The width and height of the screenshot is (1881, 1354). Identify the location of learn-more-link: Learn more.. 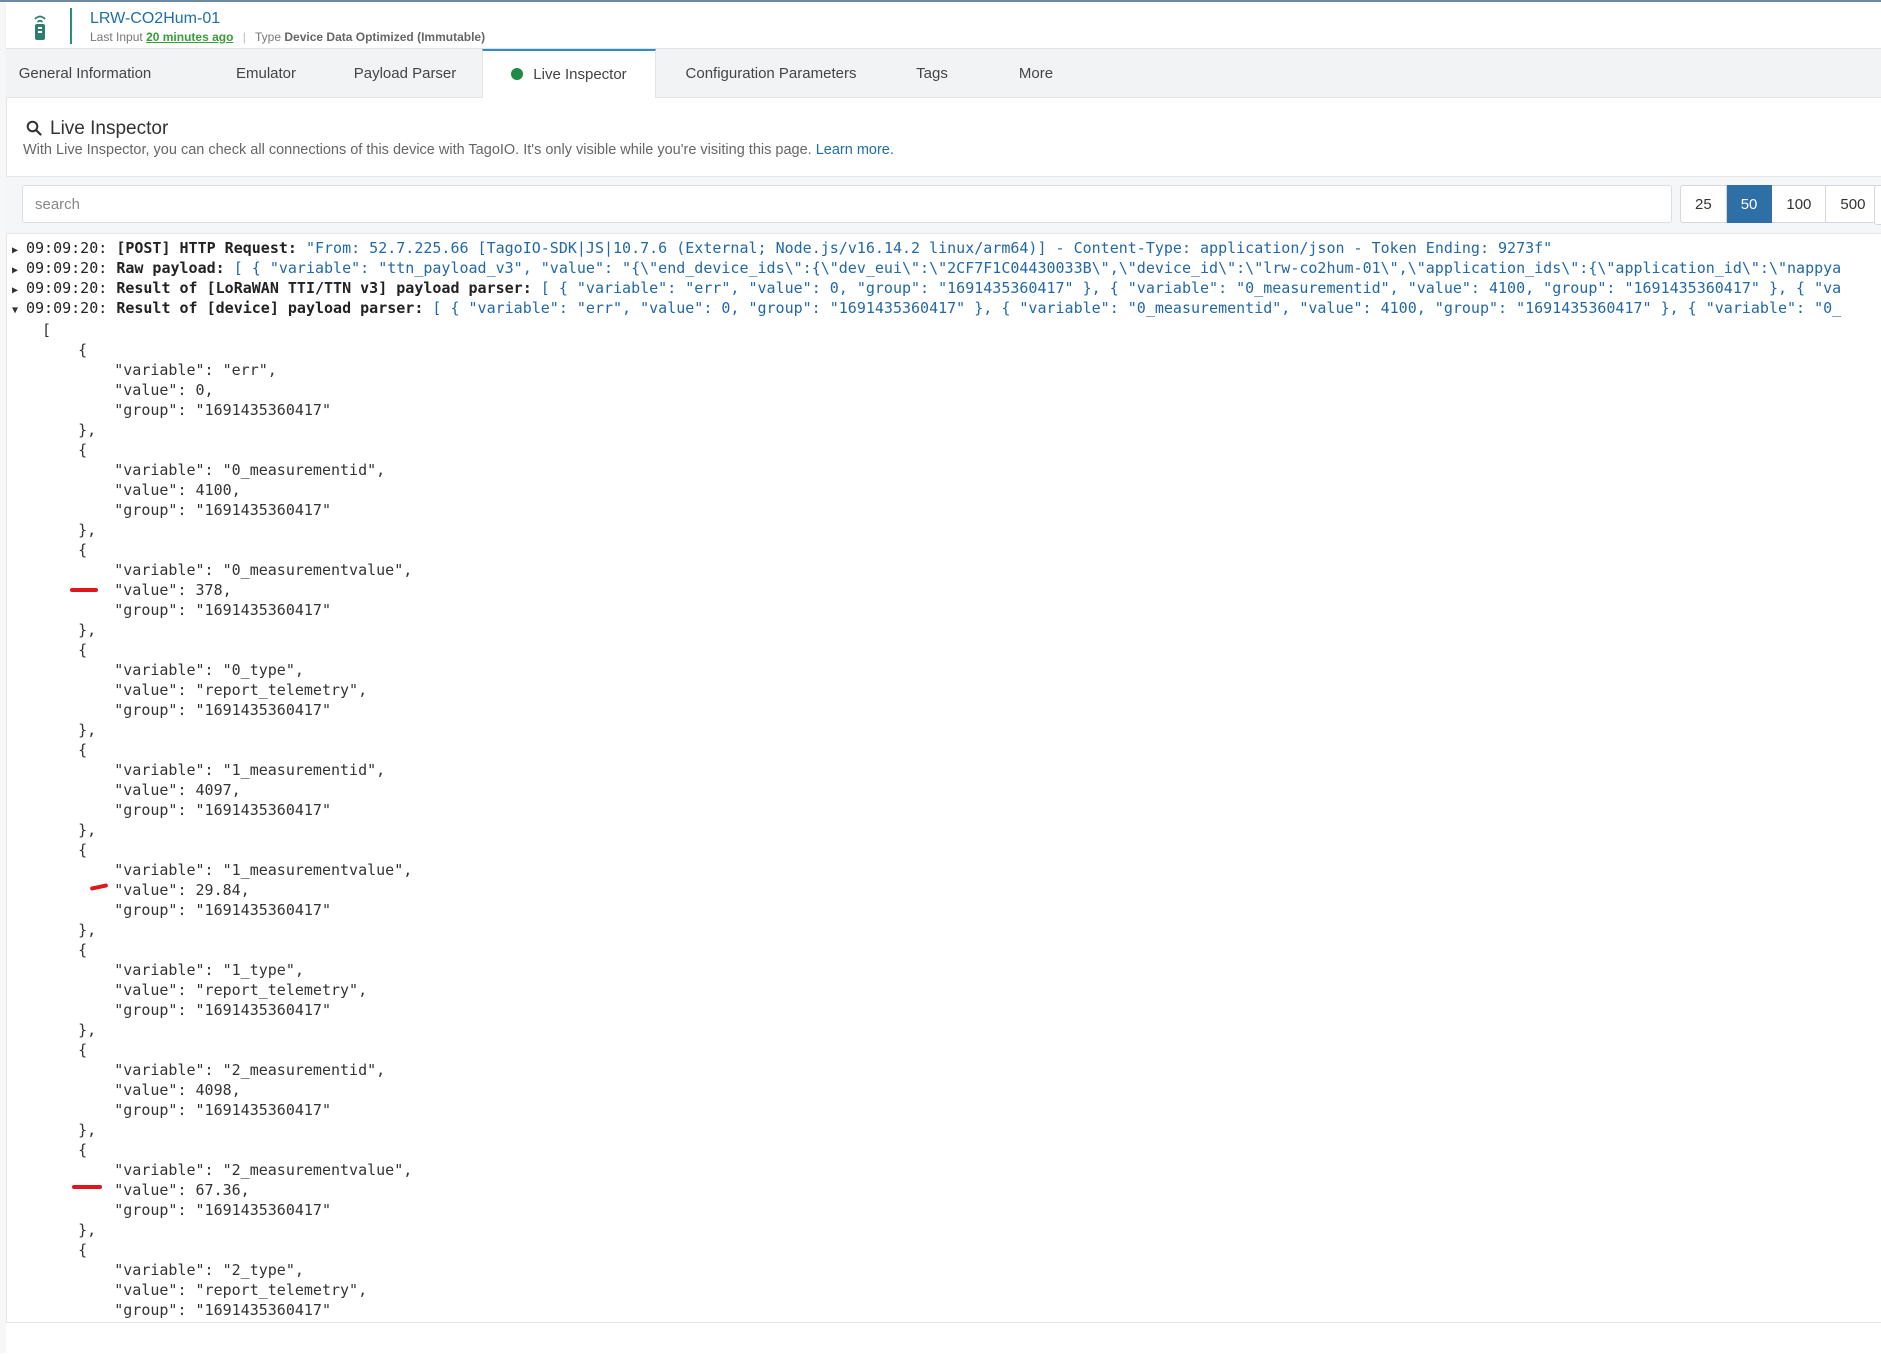
(855, 150).